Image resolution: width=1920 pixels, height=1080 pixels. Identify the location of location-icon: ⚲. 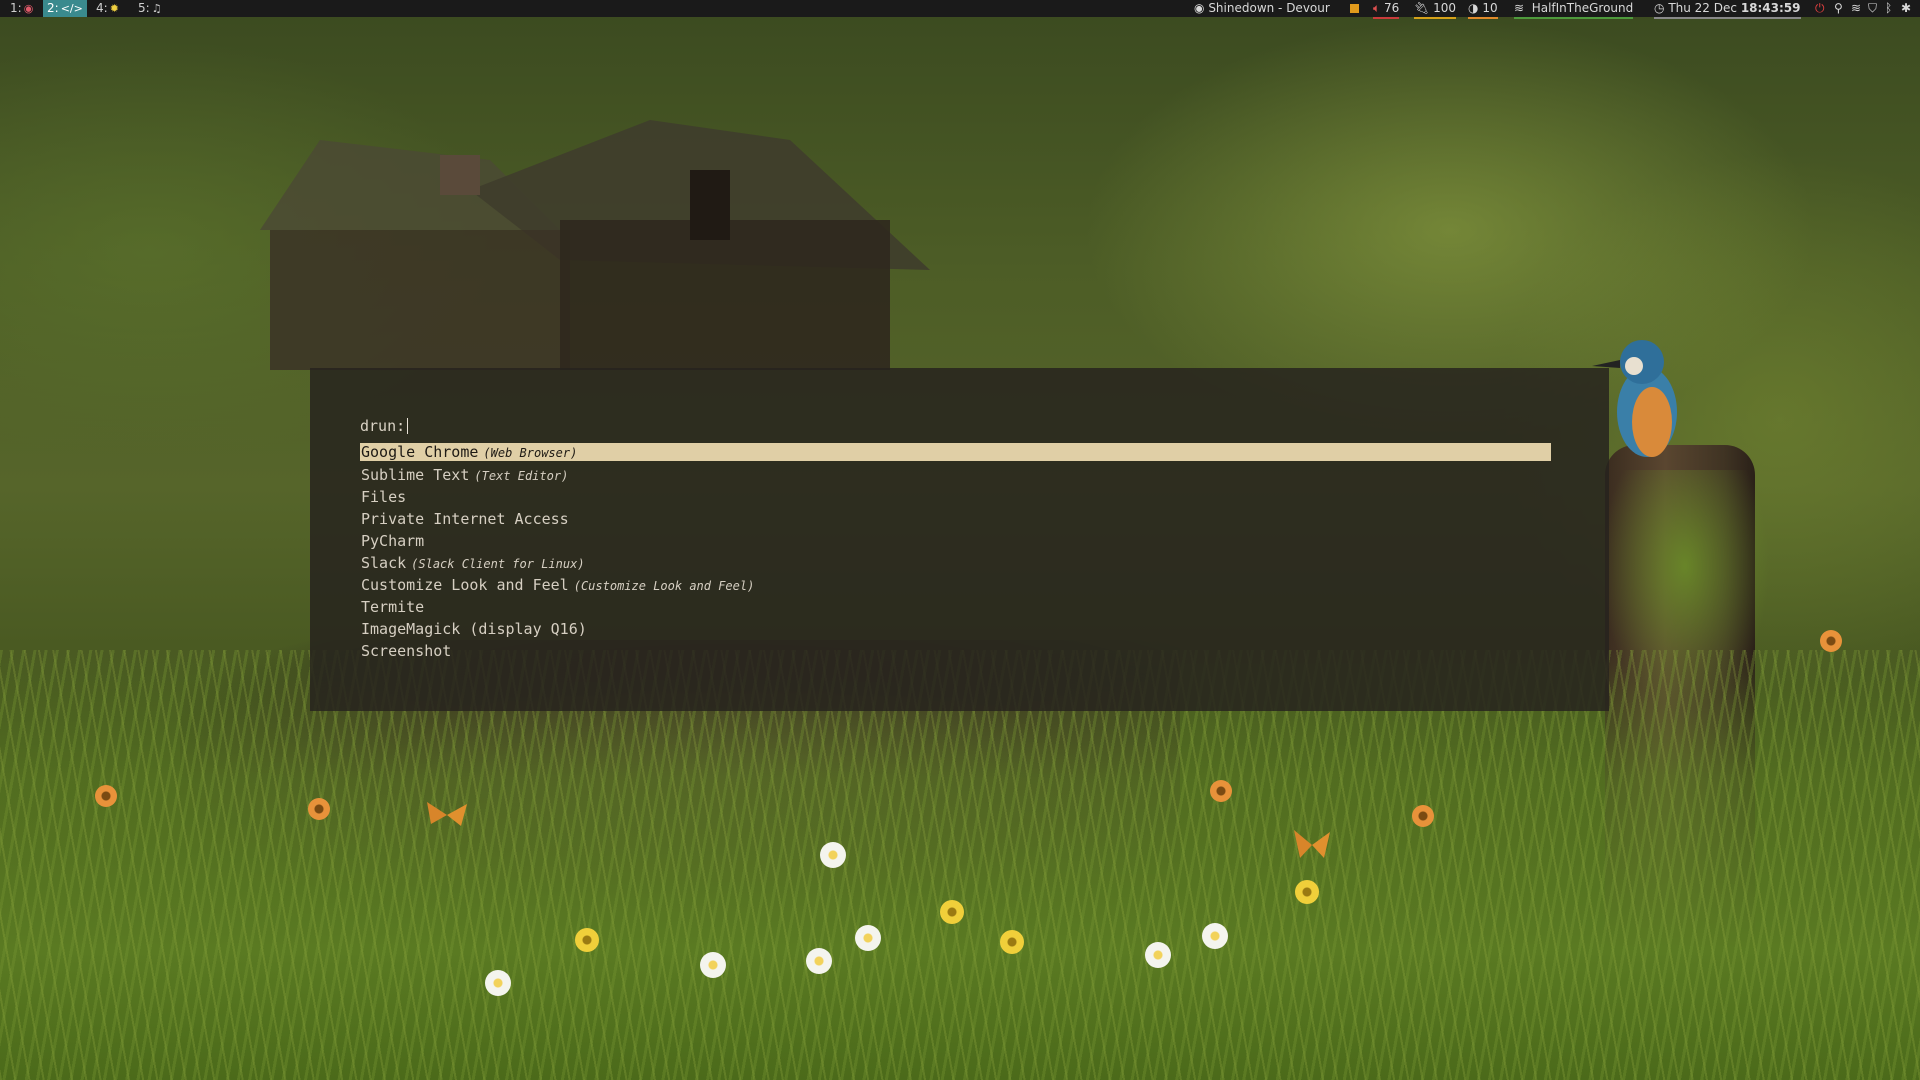
(1838, 8).